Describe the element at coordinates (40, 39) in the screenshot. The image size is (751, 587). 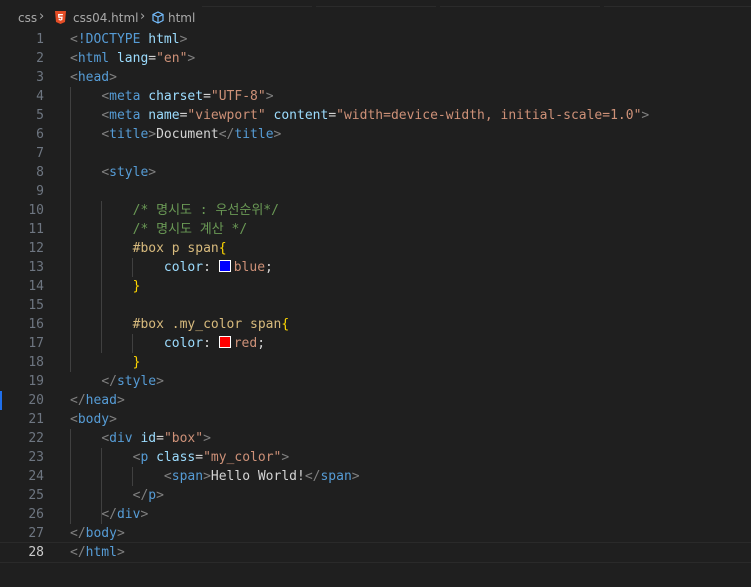
I see `line-number: 1` at that location.